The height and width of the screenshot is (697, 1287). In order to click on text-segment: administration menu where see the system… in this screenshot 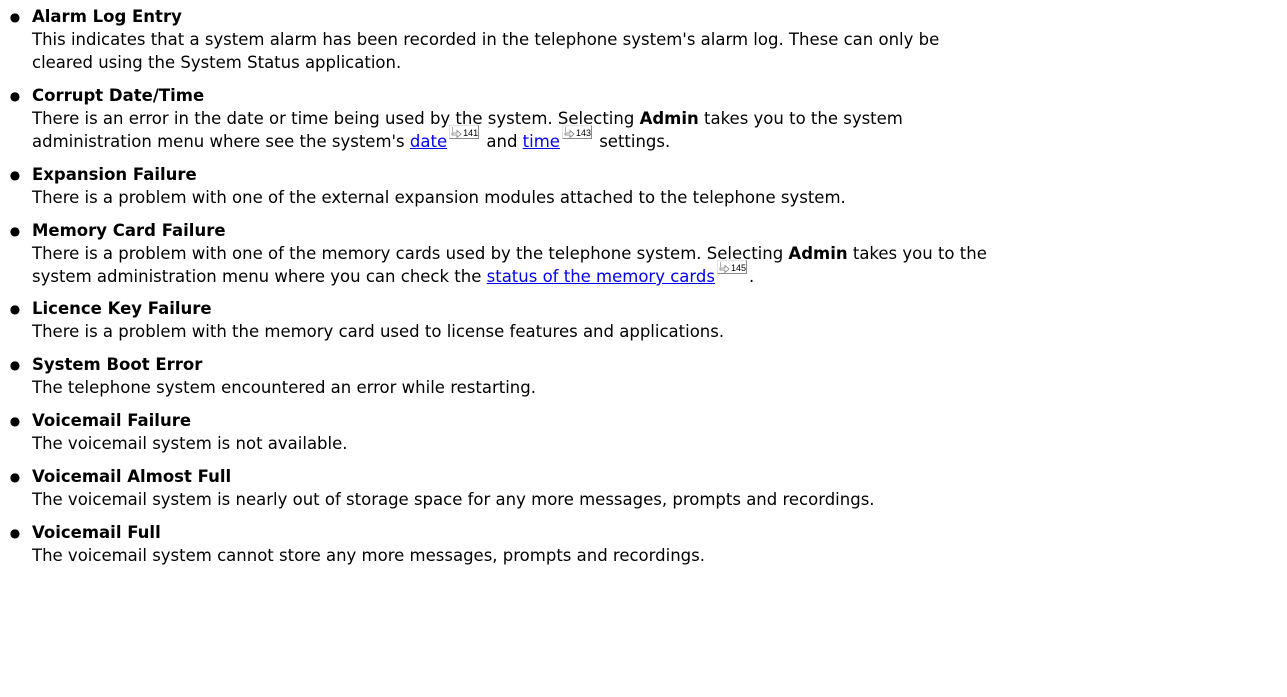, I will do `click(221, 141)`.